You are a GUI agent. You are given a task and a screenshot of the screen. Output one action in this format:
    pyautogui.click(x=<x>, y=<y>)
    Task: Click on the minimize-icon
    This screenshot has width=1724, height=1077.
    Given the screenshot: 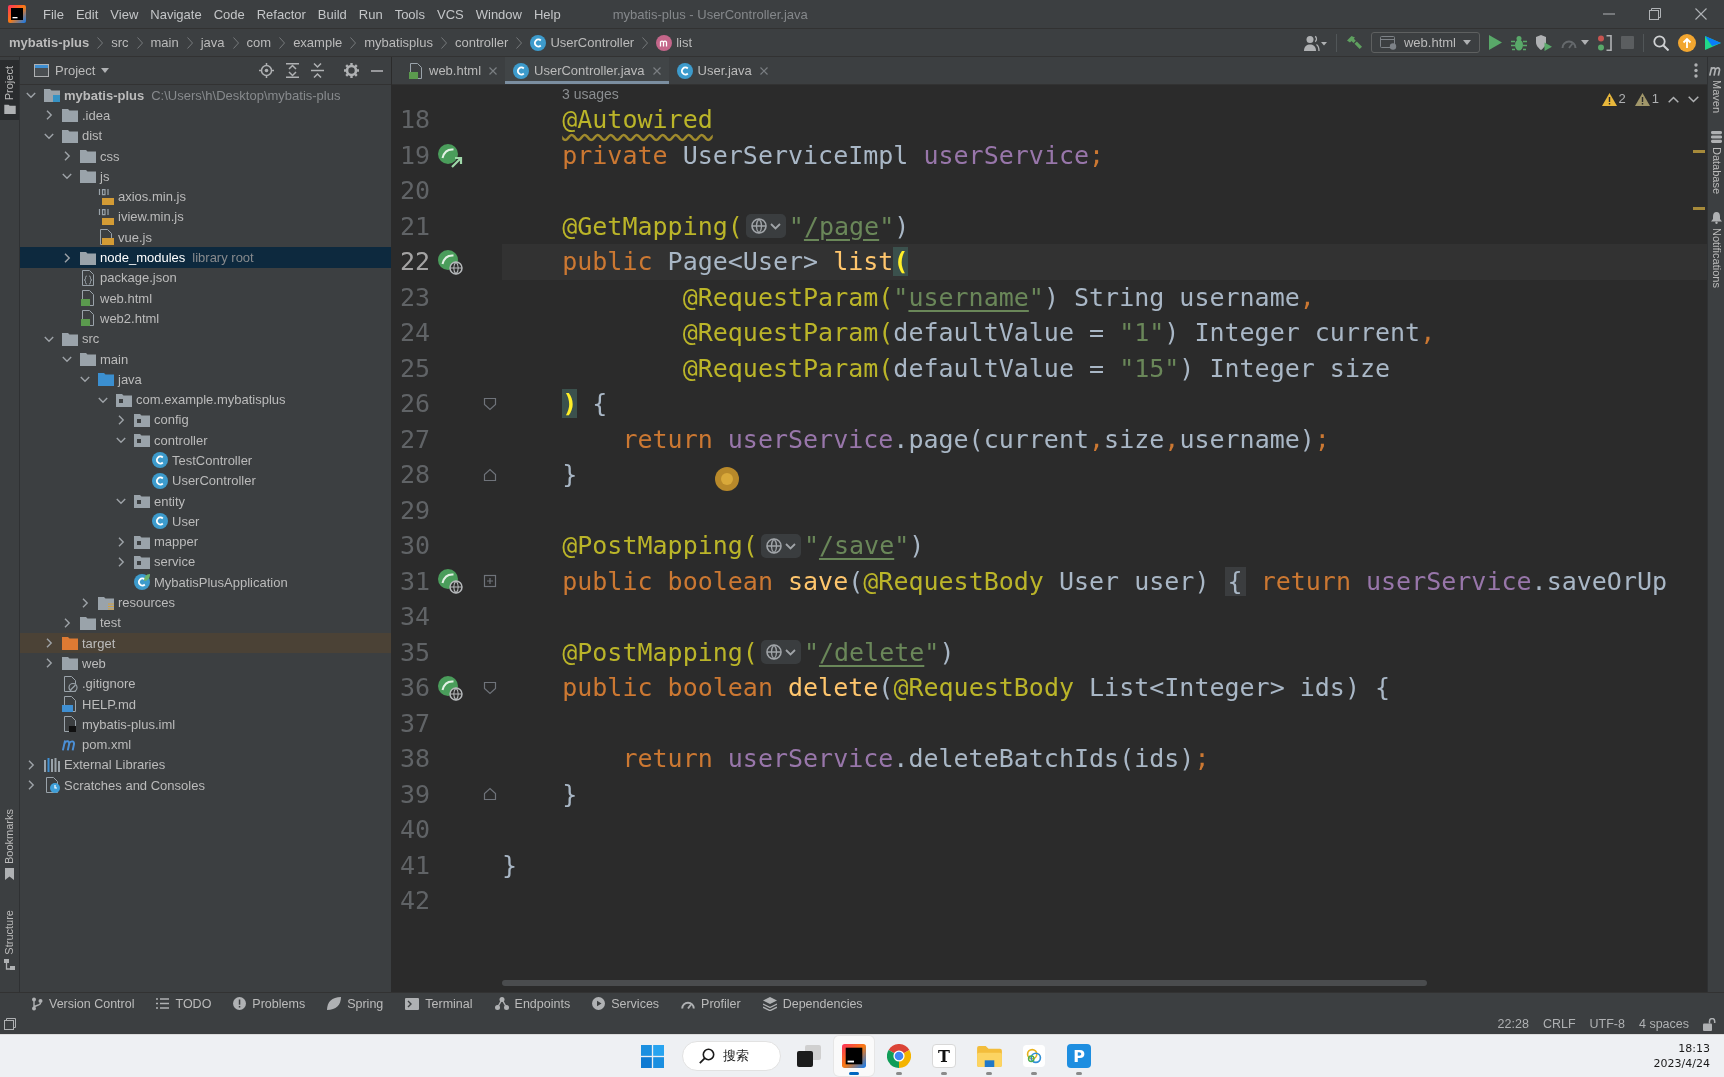 What is the action you would take?
    pyautogui.click(x=377, y=70)
    